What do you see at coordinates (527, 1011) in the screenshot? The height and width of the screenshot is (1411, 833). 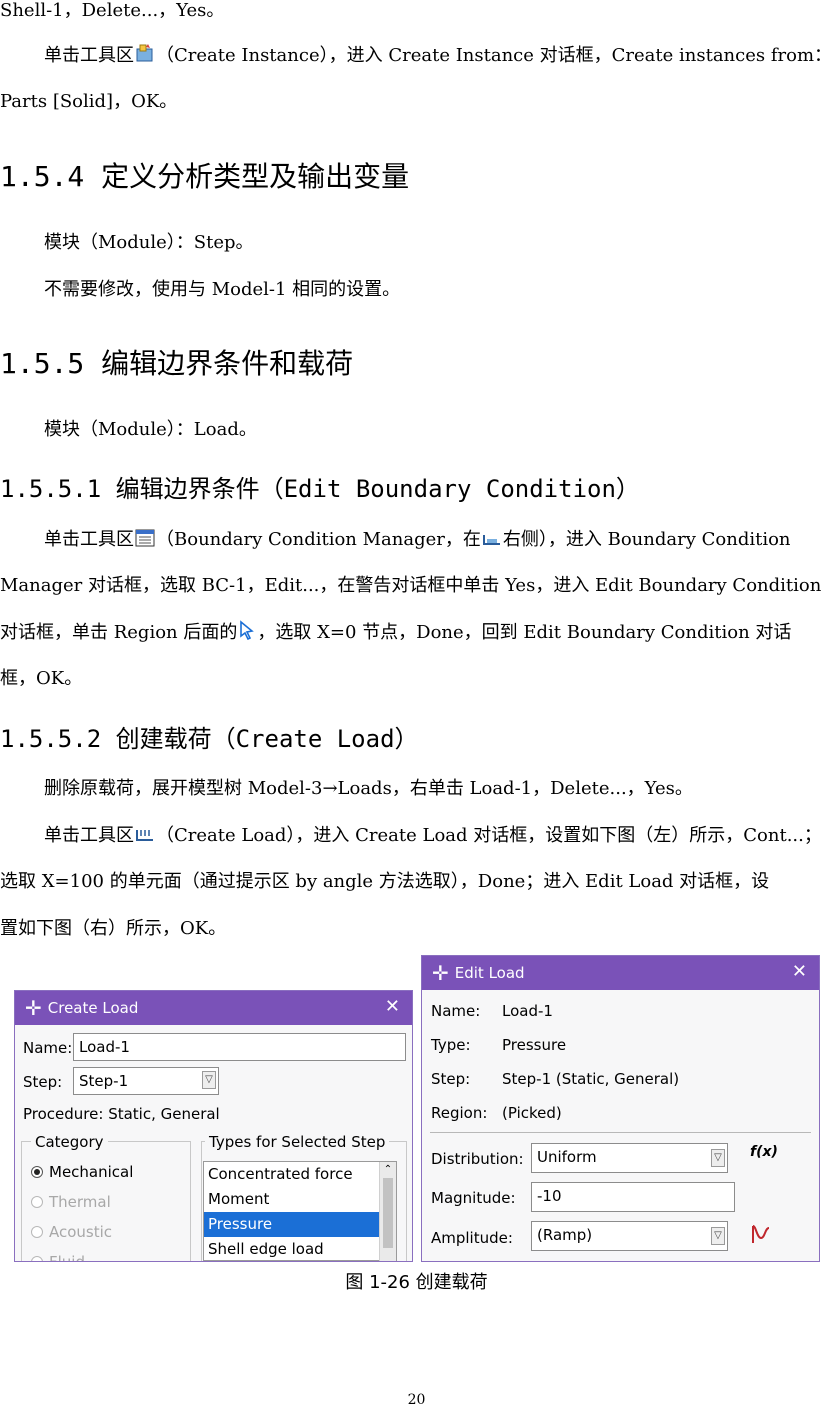 I see `name-value: Load-1` at bounding box center [527, 1011].